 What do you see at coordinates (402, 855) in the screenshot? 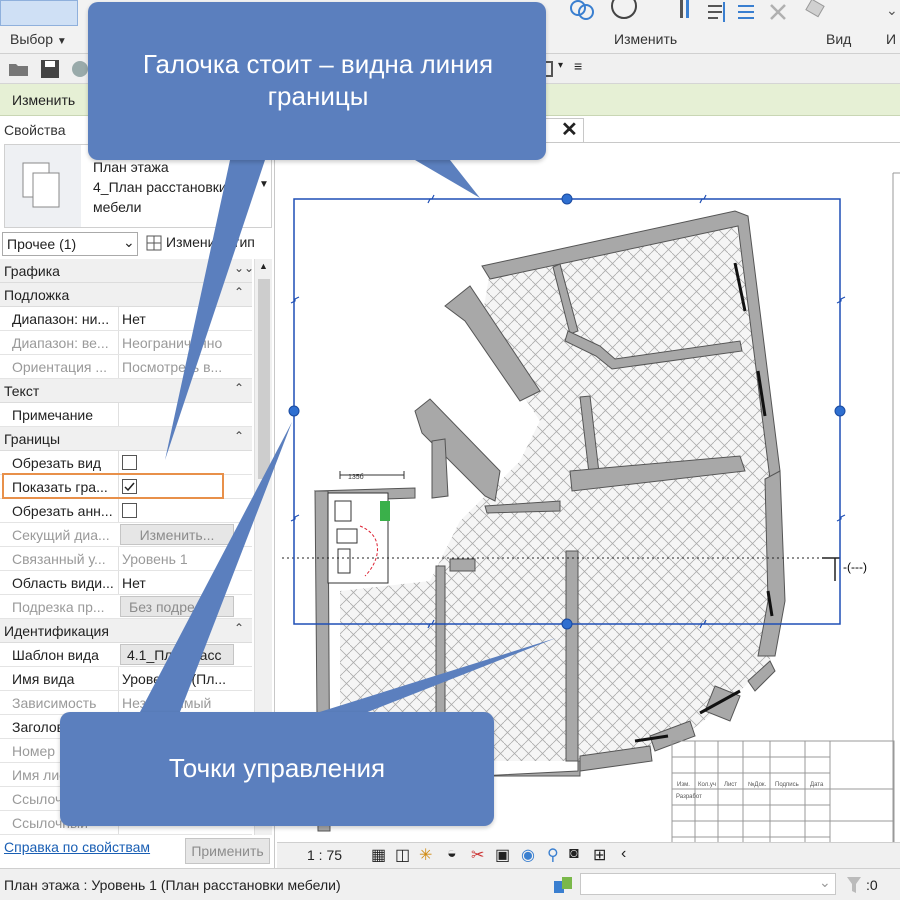
I see `visual-style-icon: ◫` at bounding box center [402, 855].